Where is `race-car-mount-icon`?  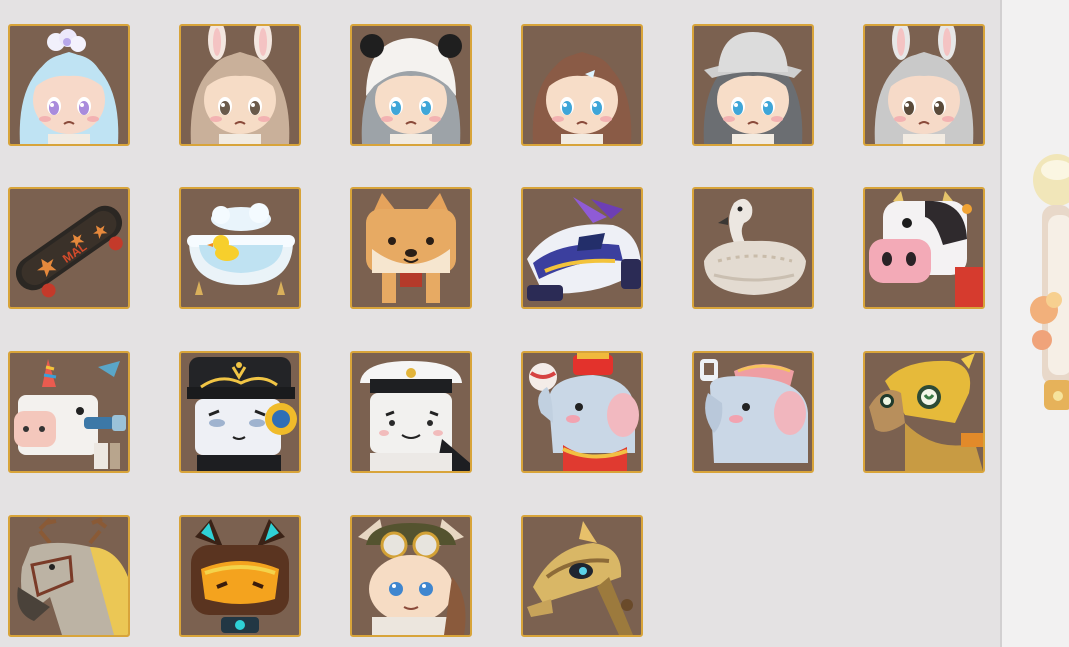 race-car-mount-icon is located at coordinates (584, 249).